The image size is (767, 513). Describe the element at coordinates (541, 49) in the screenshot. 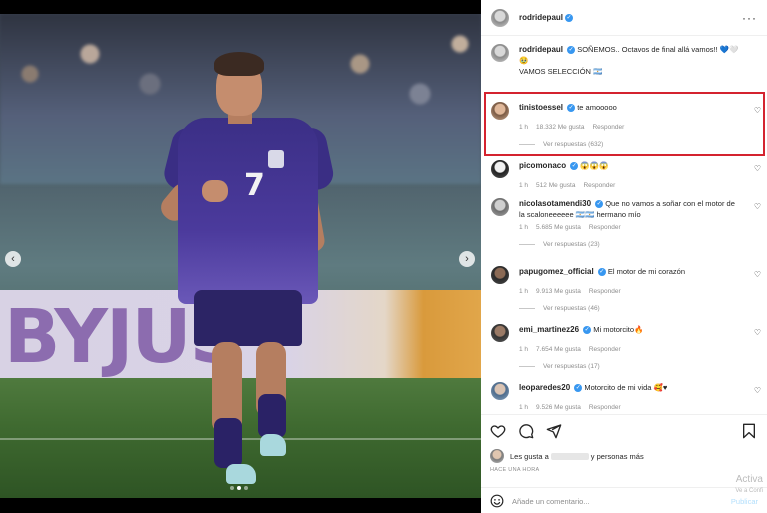

I see `caption-username: rodridepaul` at that location.